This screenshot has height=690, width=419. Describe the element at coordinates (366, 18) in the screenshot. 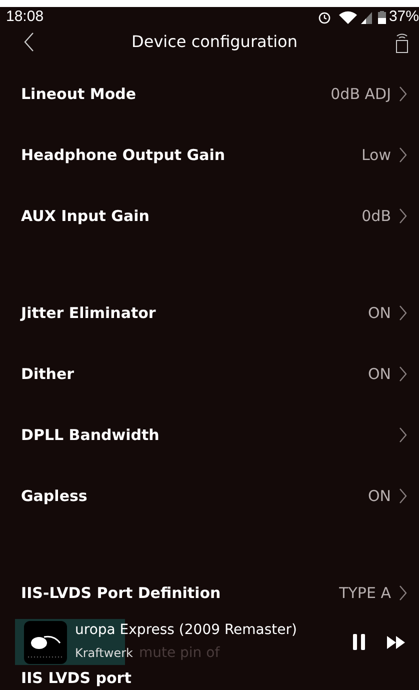

I see `signal-icon` at that location.